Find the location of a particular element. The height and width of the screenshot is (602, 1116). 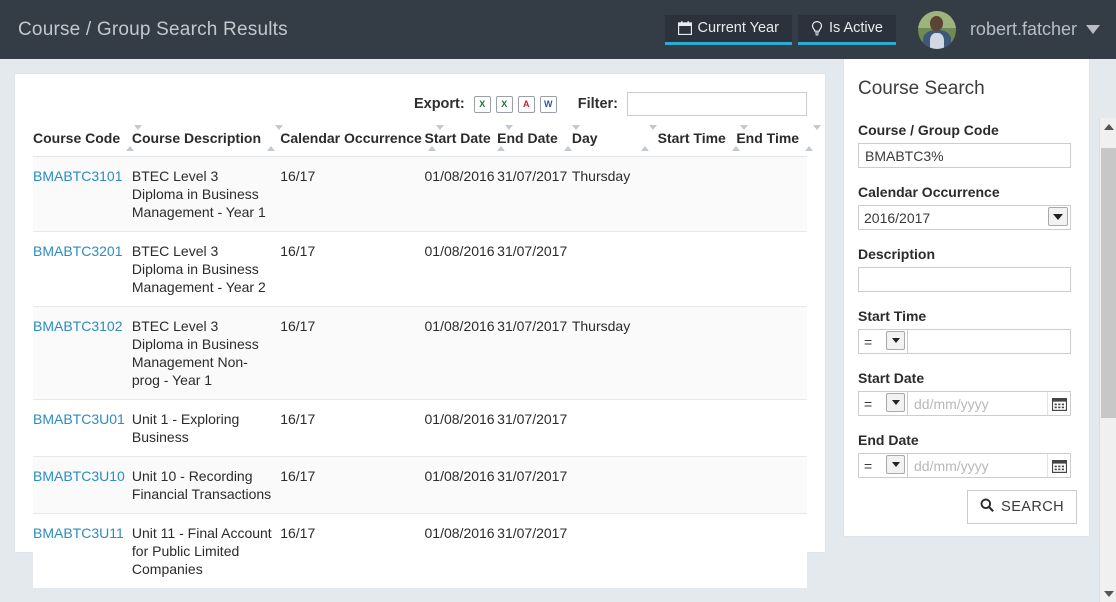

is-active-label: Is Active is located at coordinates (855, 28).